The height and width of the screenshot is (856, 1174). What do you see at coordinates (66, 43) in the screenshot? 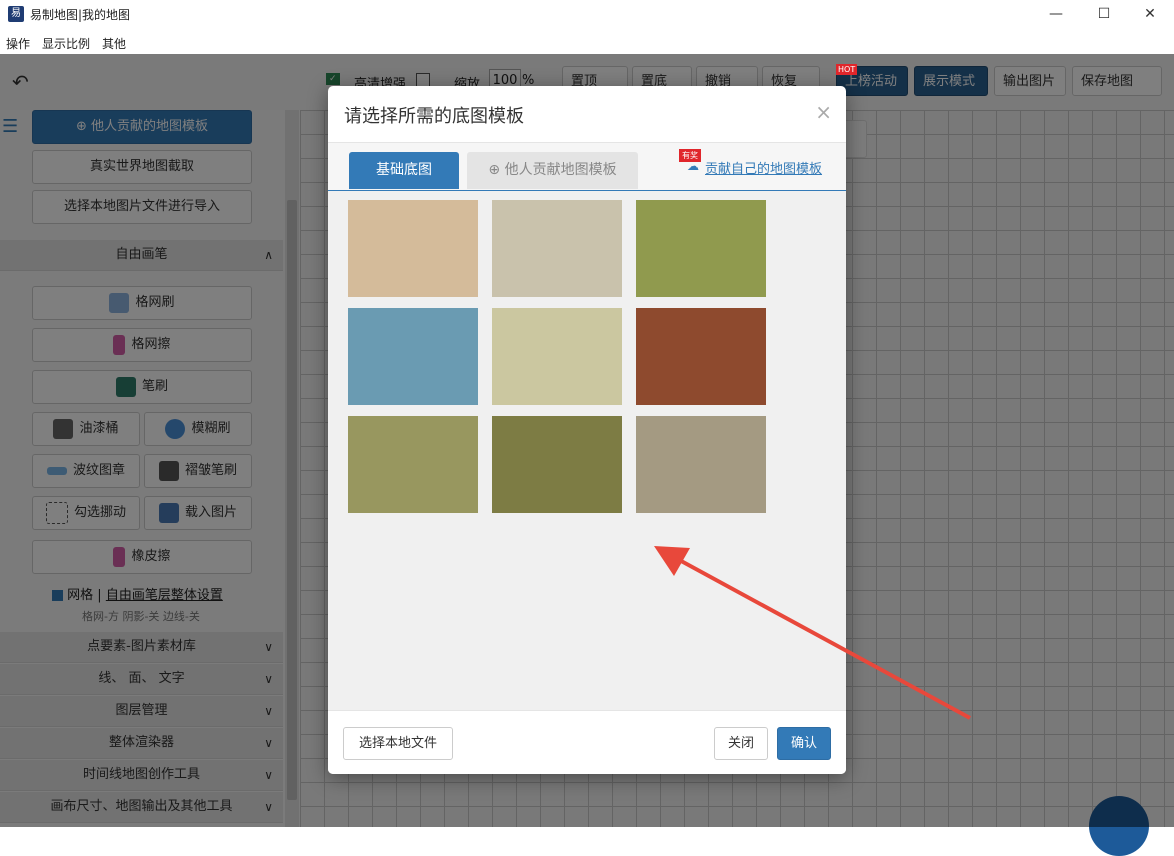
I see `menu-display-ratio: 显示比例` at bounding box center [66, 43].